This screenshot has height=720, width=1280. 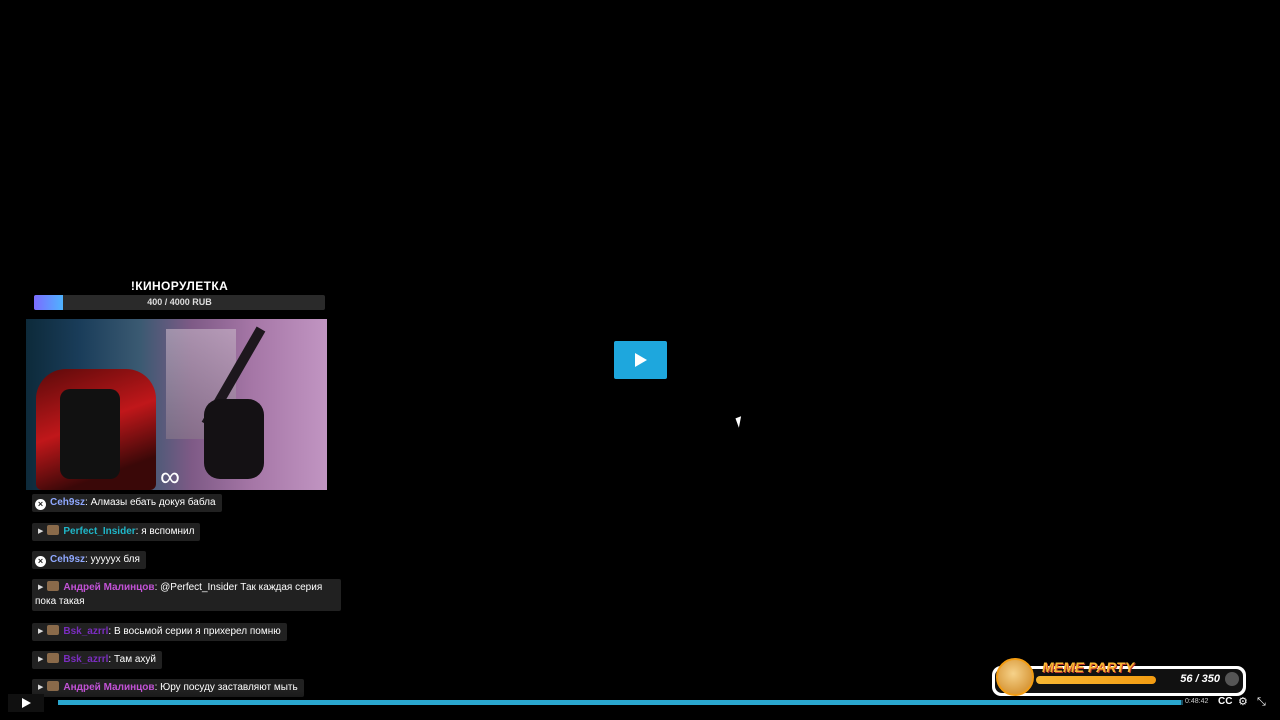 I want to click on doge-icon, so click(x=1015, y=677).